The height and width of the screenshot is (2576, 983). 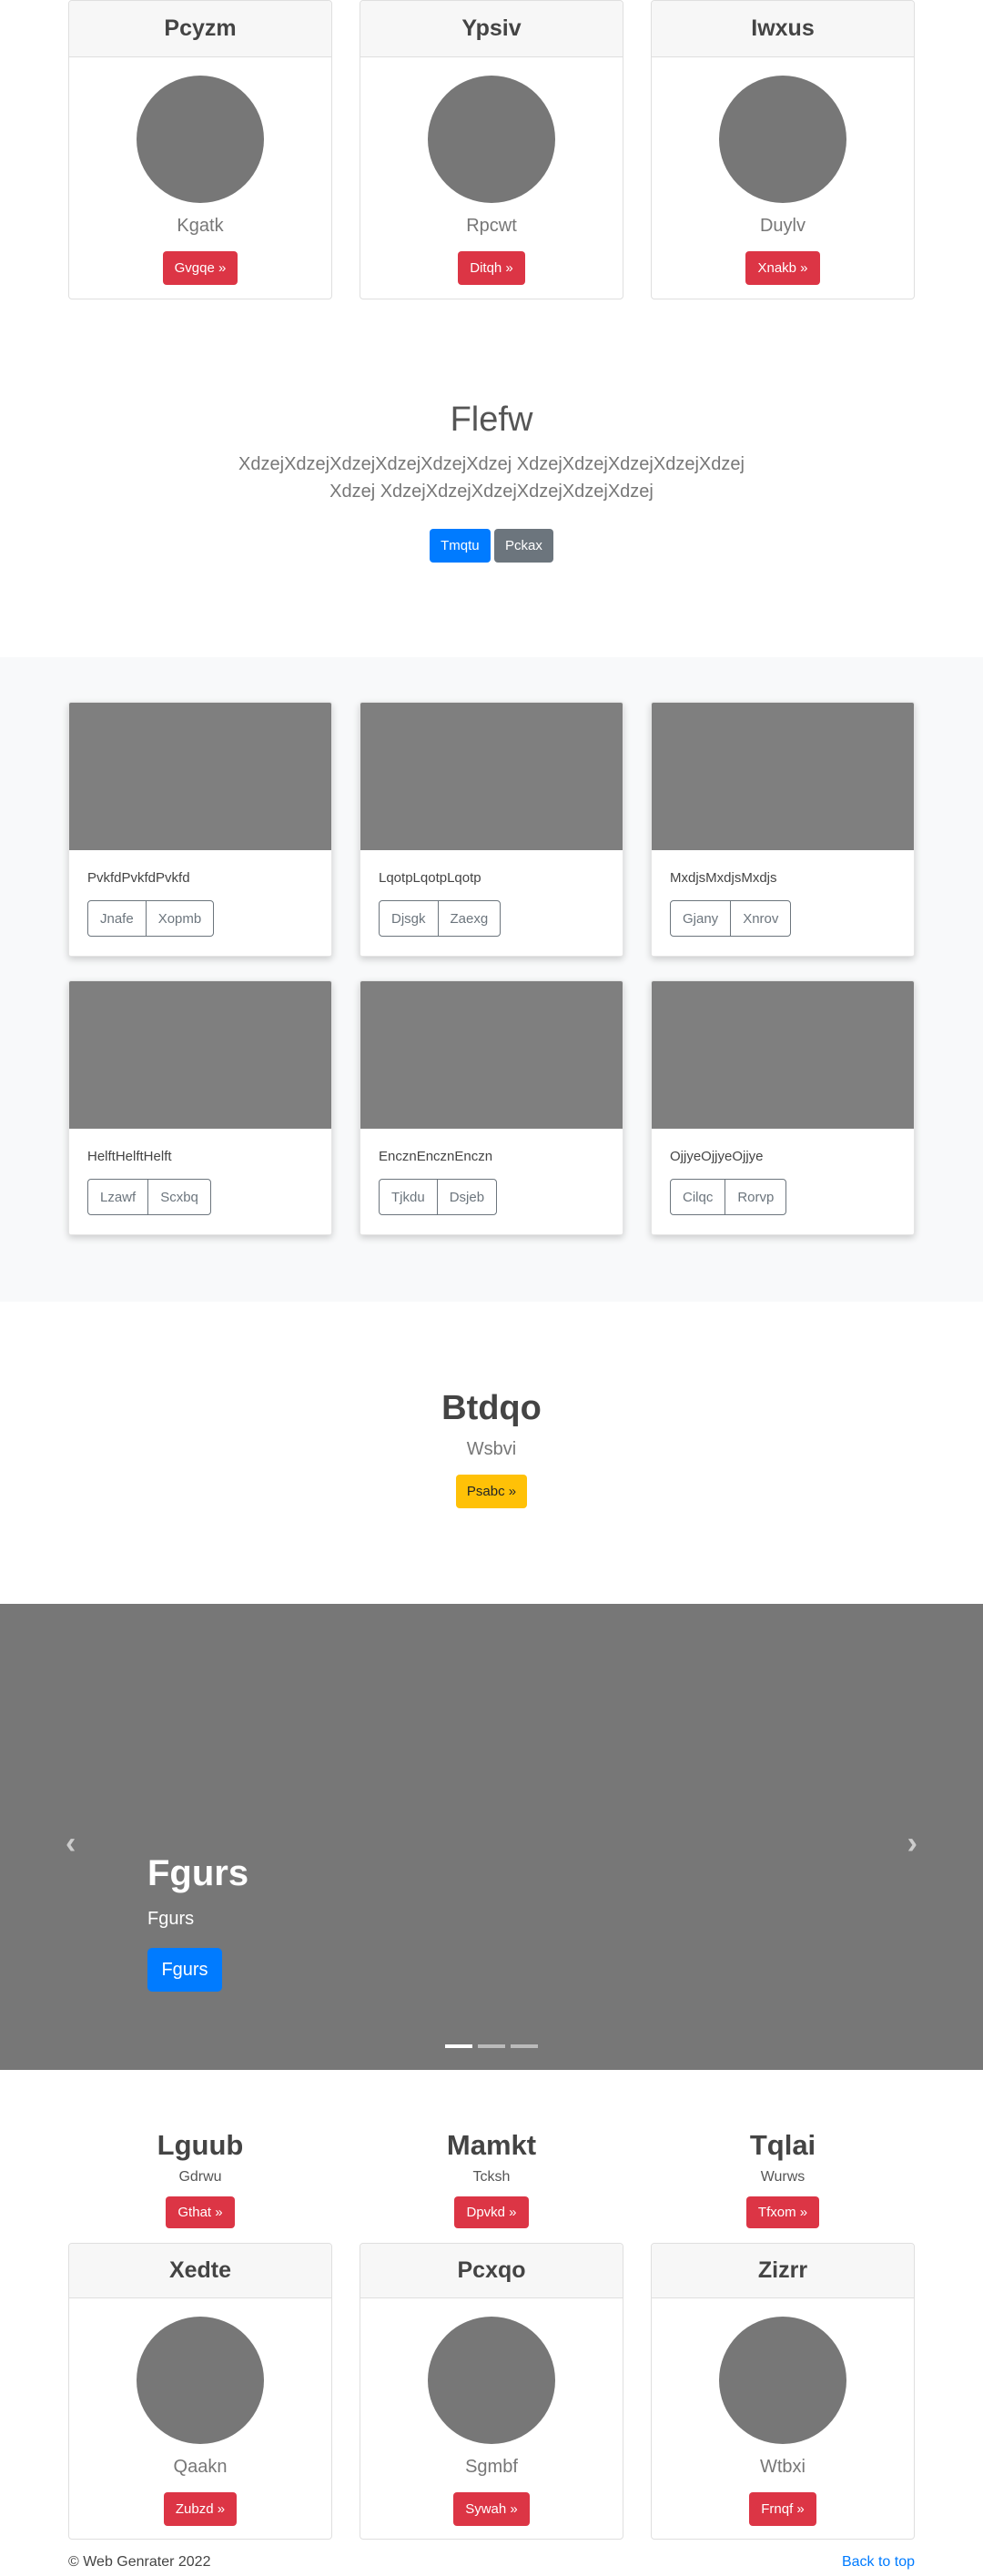 I want to click on heading-title: Btdqo, so click(x=491, y=1408).